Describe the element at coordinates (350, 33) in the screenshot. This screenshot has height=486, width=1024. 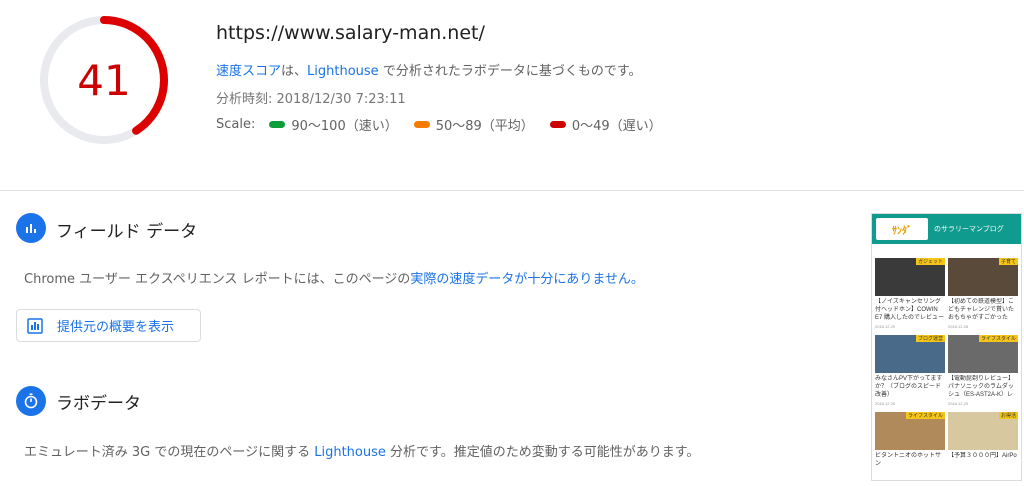
I see `page-url: https://www.salary-man.net/` at that location.